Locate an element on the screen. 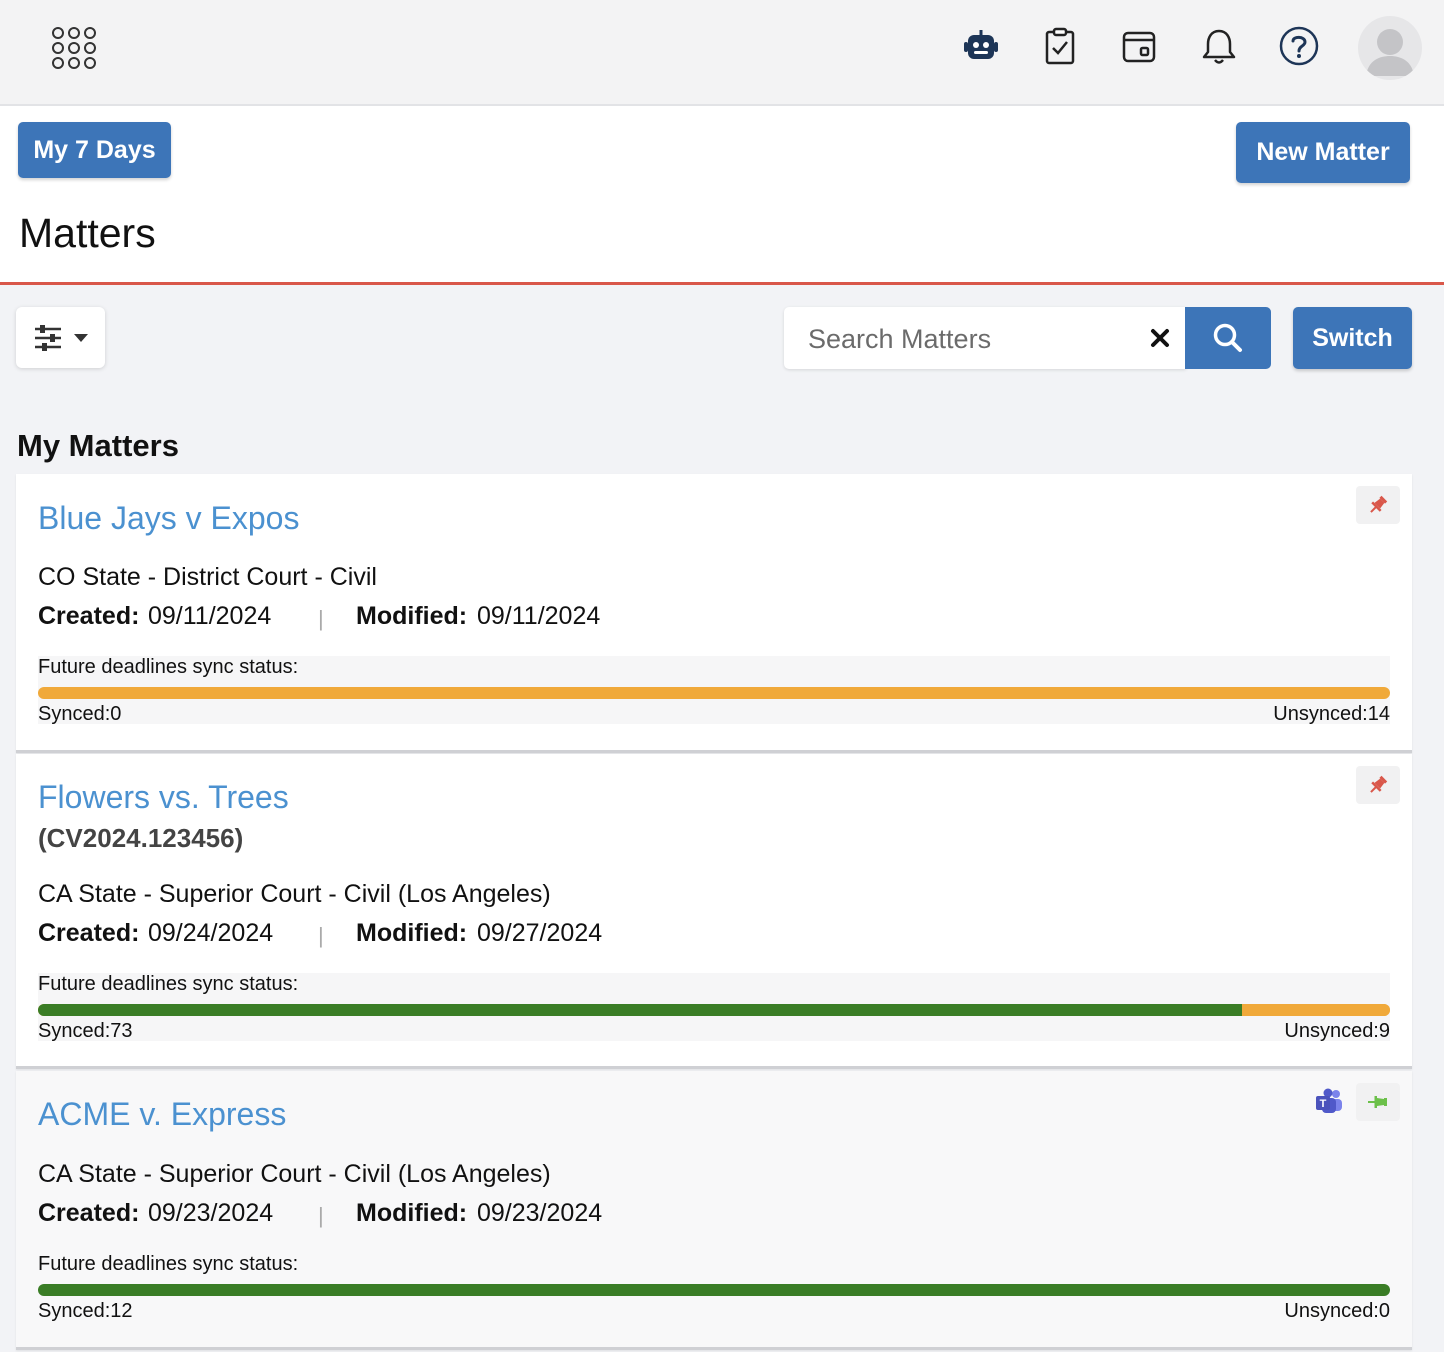 This screenshot has width=1444, height=1352. unsynced-count: Unsynced:14 is located at coordinates (1331, 714).